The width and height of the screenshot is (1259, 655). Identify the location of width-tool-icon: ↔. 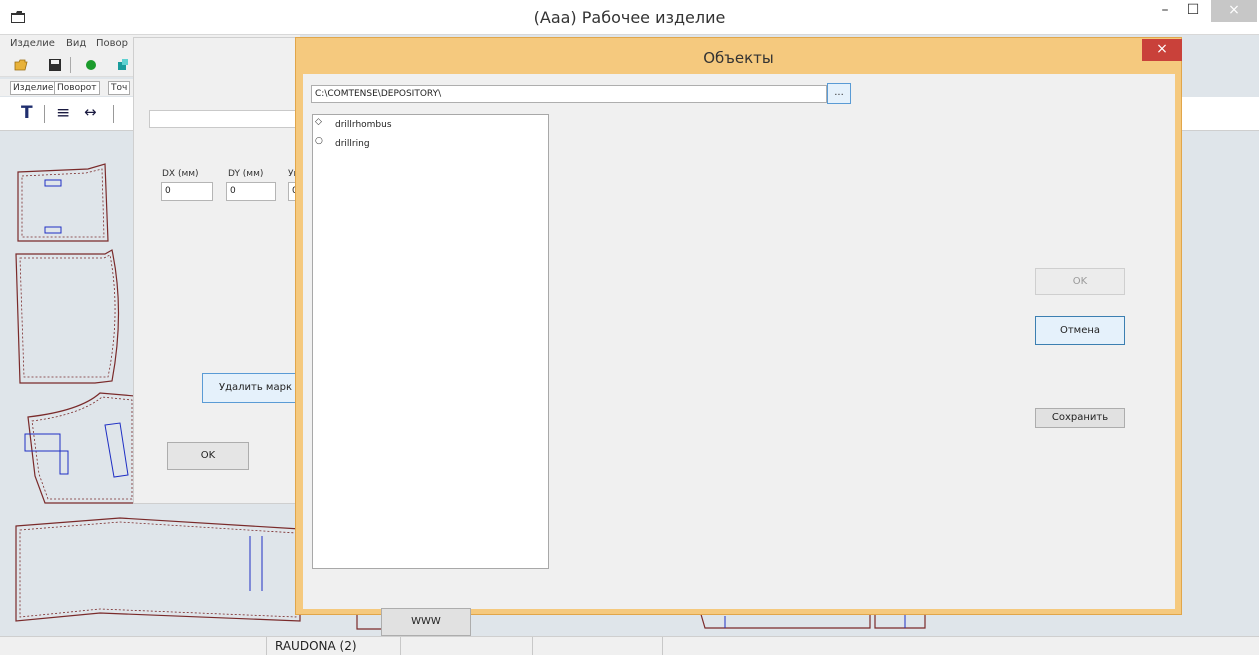
(90, 112).